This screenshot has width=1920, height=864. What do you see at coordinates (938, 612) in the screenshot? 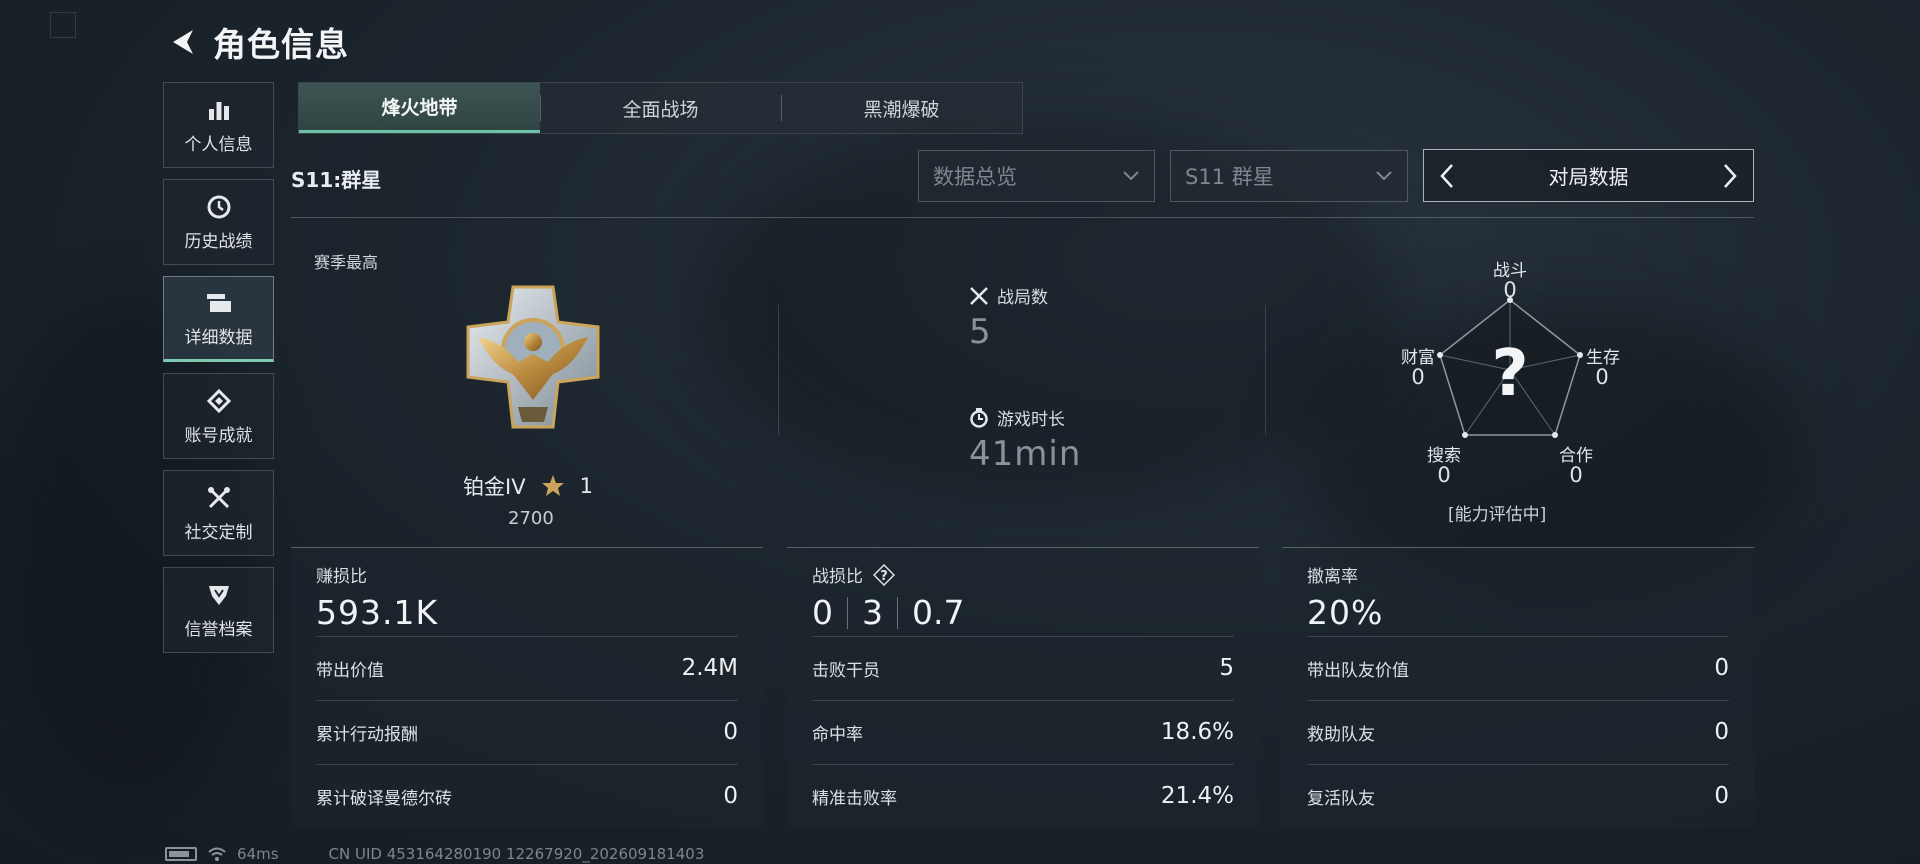
I see `ratio-kd: 0.7` at bounding box center [938, 612].